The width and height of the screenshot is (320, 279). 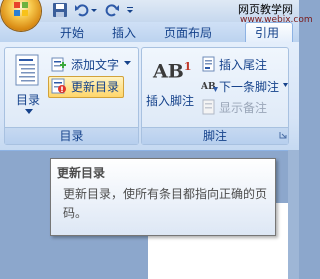 What do you see at coordinates (130, 10) in the screenshot?
I see `customize-toolbar-icon` at bounding box center [130, 10].